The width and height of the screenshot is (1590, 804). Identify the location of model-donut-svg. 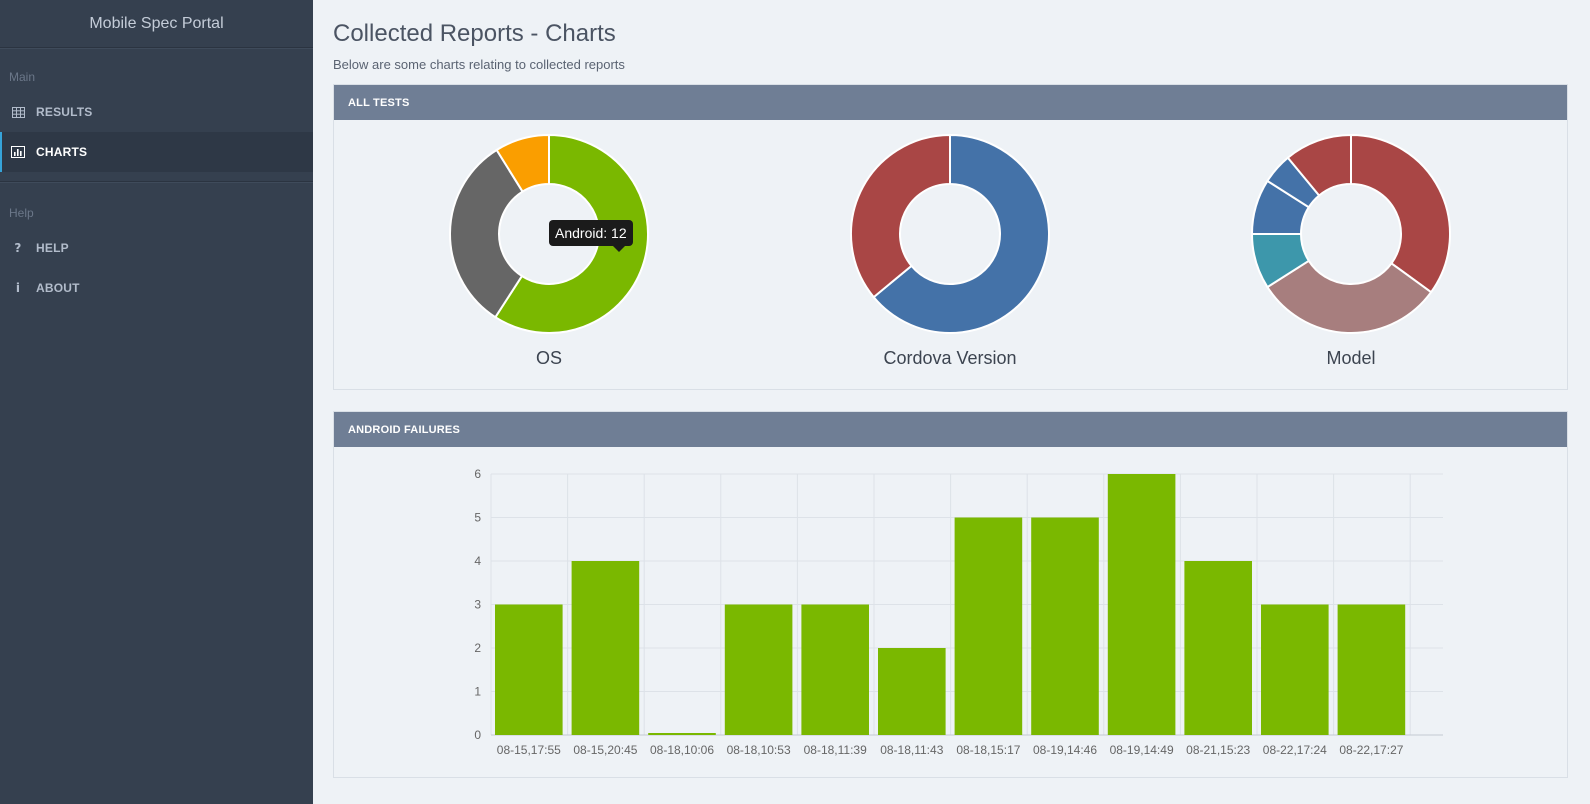
(1351, 234).